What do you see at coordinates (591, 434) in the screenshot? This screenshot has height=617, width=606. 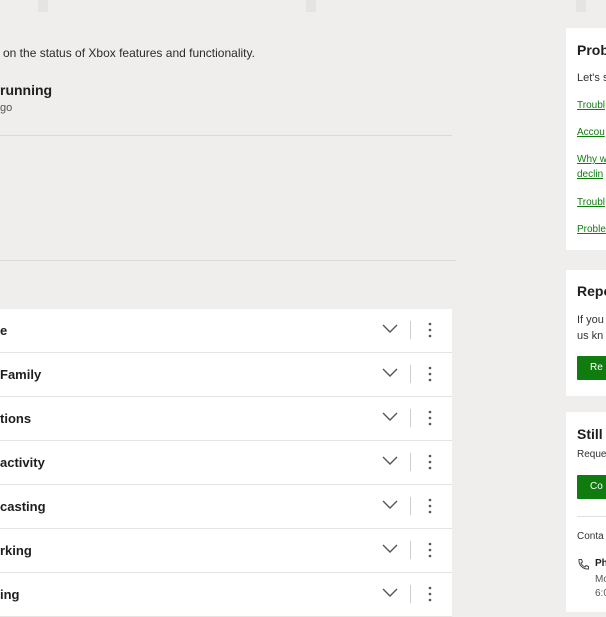 I see `still-card-title: Still n` at bounding box center [591, 434].